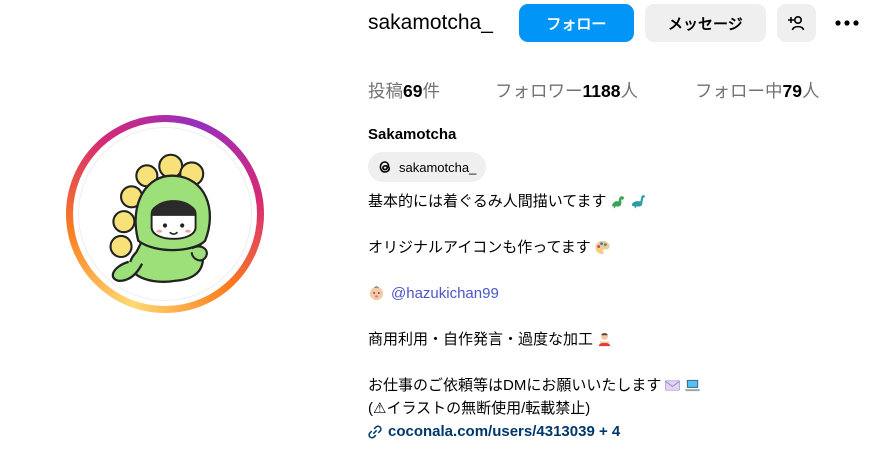 Image resolution: width=894 pixels, height=460 pixels. What do you see at coordinates (739, 91) in the screenshot?
I see `following-label: フォロー中` at bounding box center [739, 91].